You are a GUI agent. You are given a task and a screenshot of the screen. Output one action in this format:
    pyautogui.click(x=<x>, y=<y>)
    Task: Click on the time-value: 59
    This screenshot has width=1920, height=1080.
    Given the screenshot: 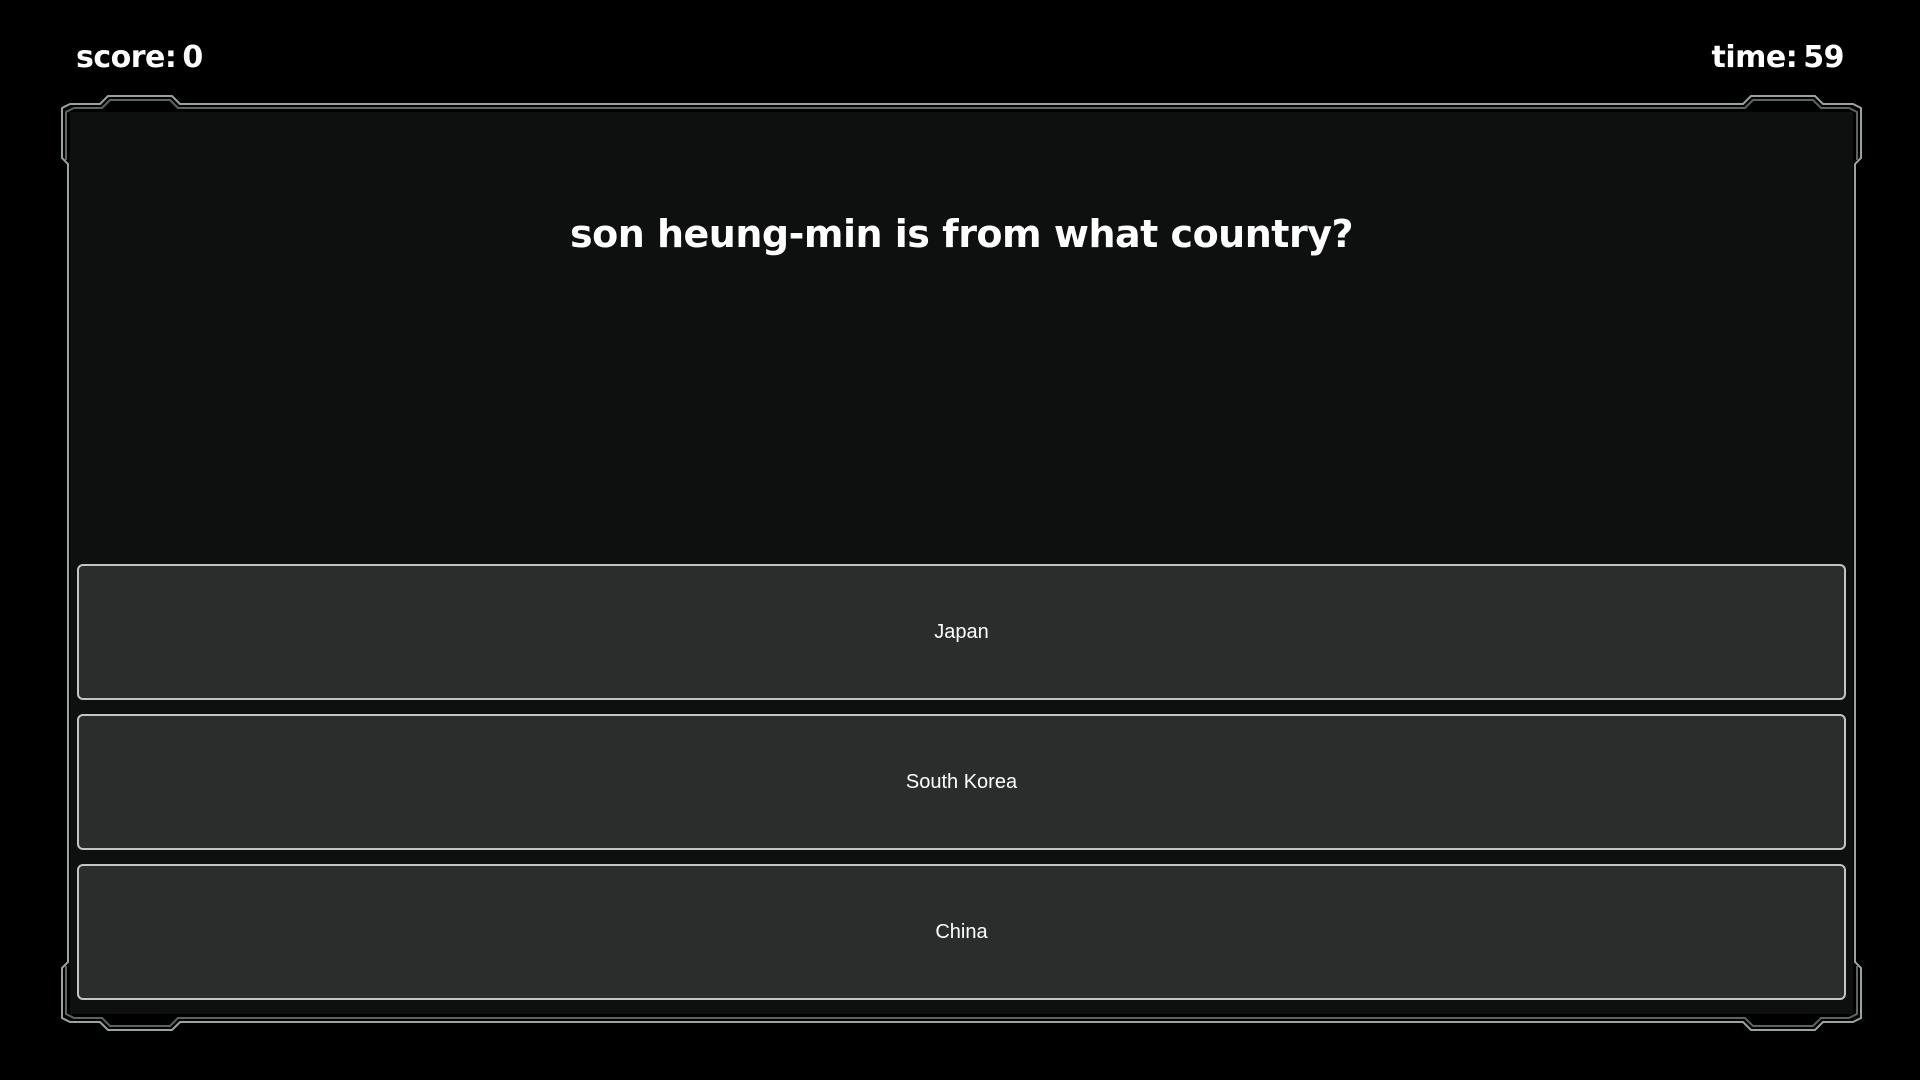 What is the action you would take?
    pyautogui.click(x=1823, y=57)
    